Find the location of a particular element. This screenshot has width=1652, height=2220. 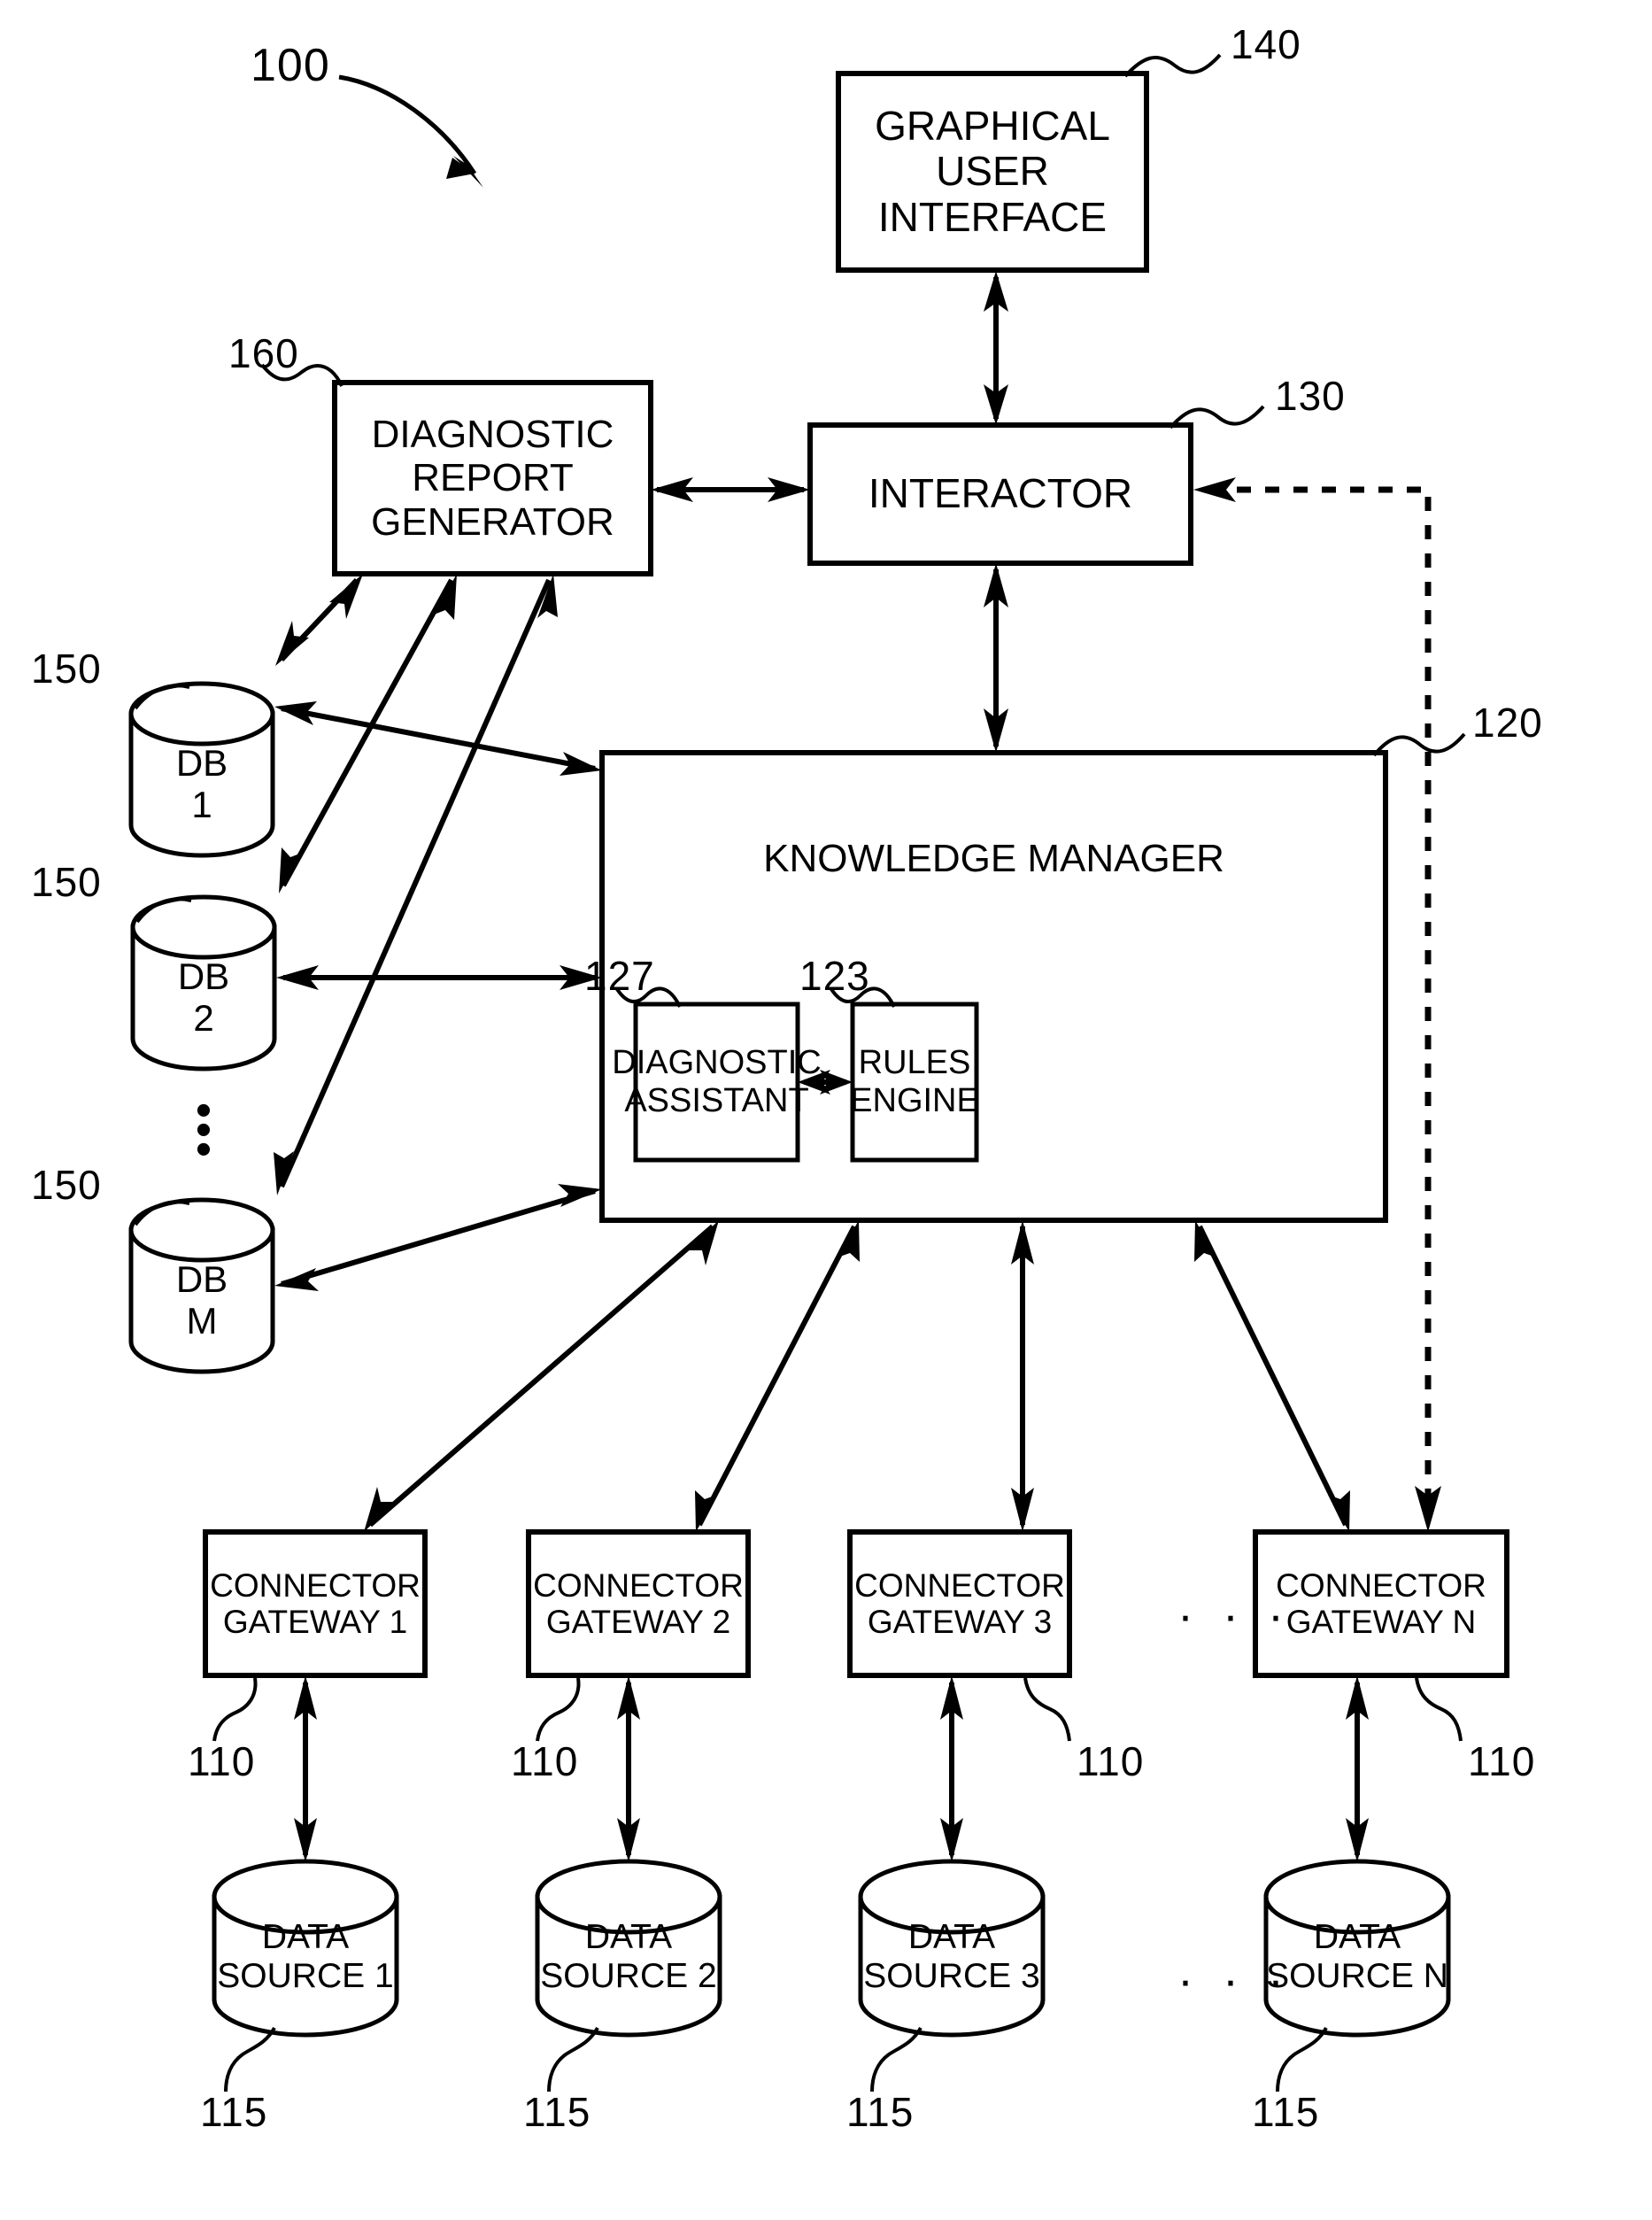

ref-number-110-gateway3: 110 is located at coordinates (1111, 1761).